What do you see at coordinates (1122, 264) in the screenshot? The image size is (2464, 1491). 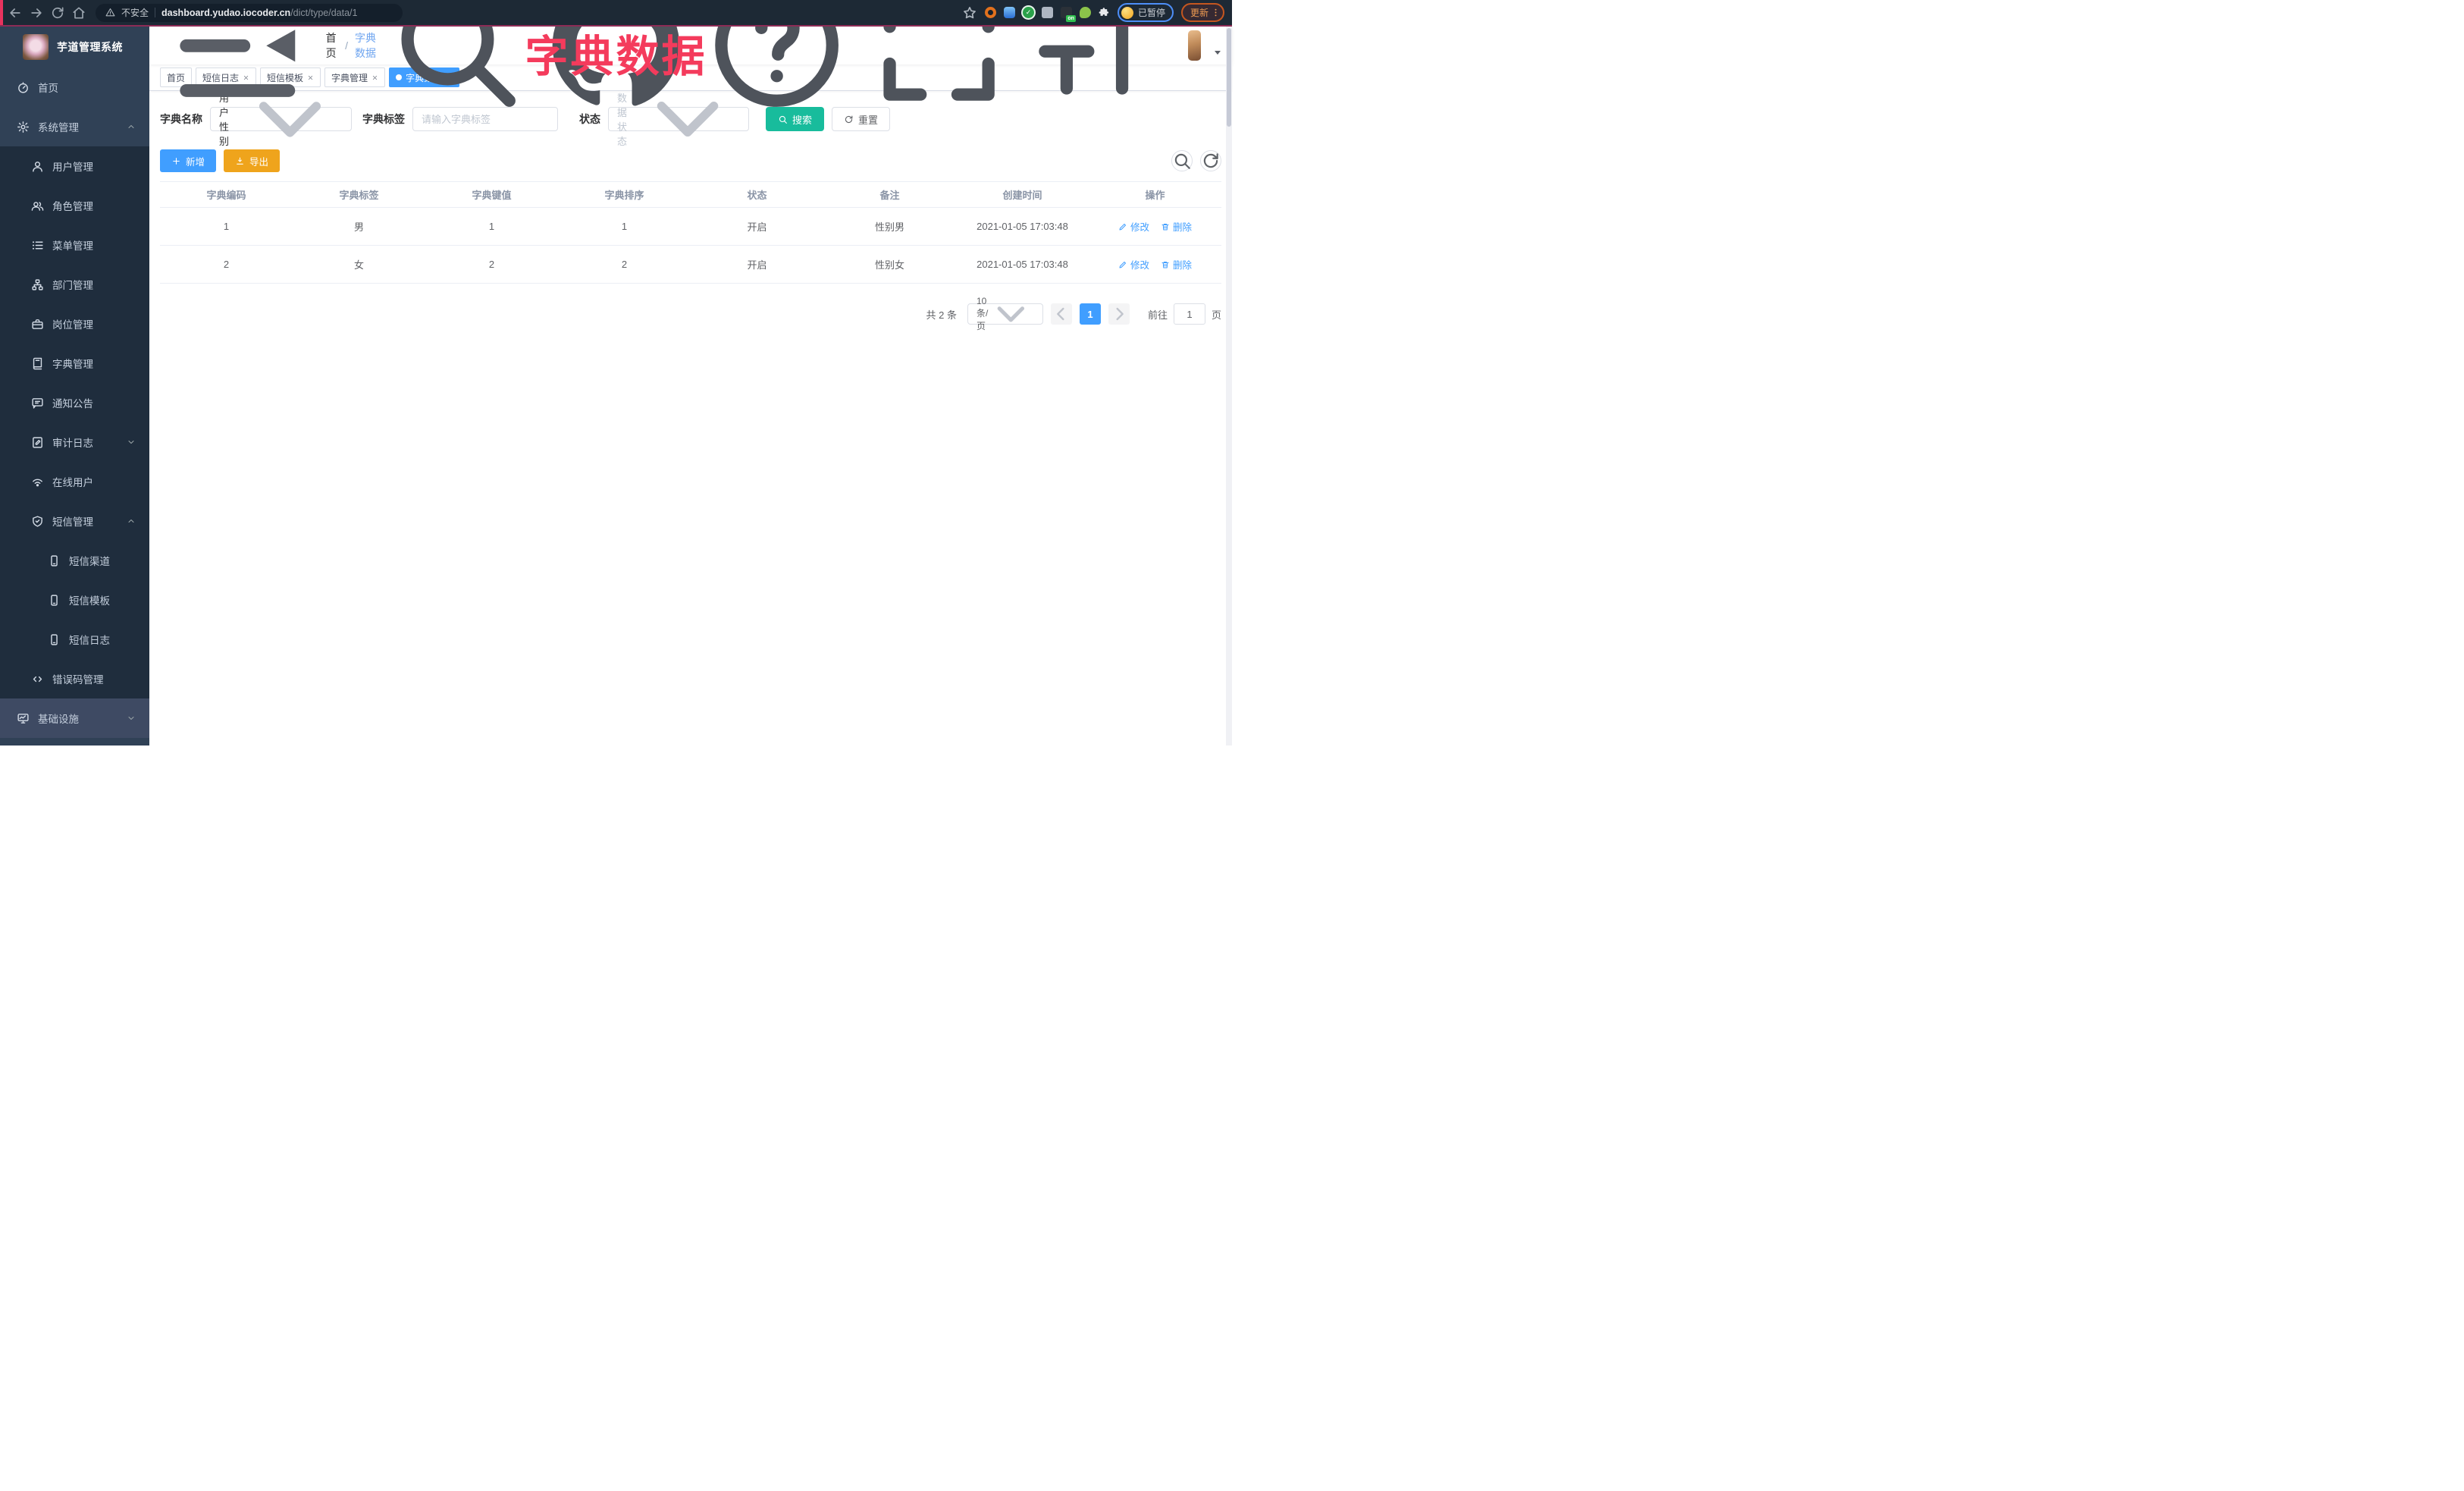 I see `pencil-icon` at bounding box center [1122, 264].